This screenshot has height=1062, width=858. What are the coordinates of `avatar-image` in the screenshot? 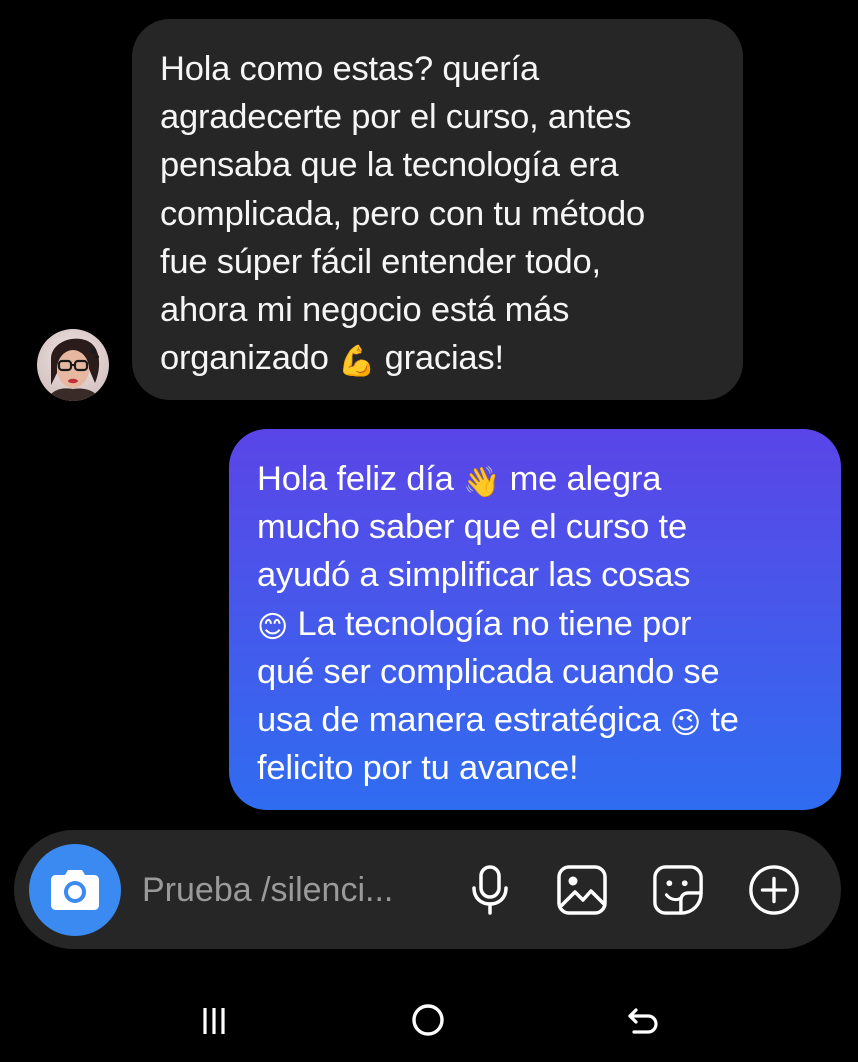 It's located at (73, 365).